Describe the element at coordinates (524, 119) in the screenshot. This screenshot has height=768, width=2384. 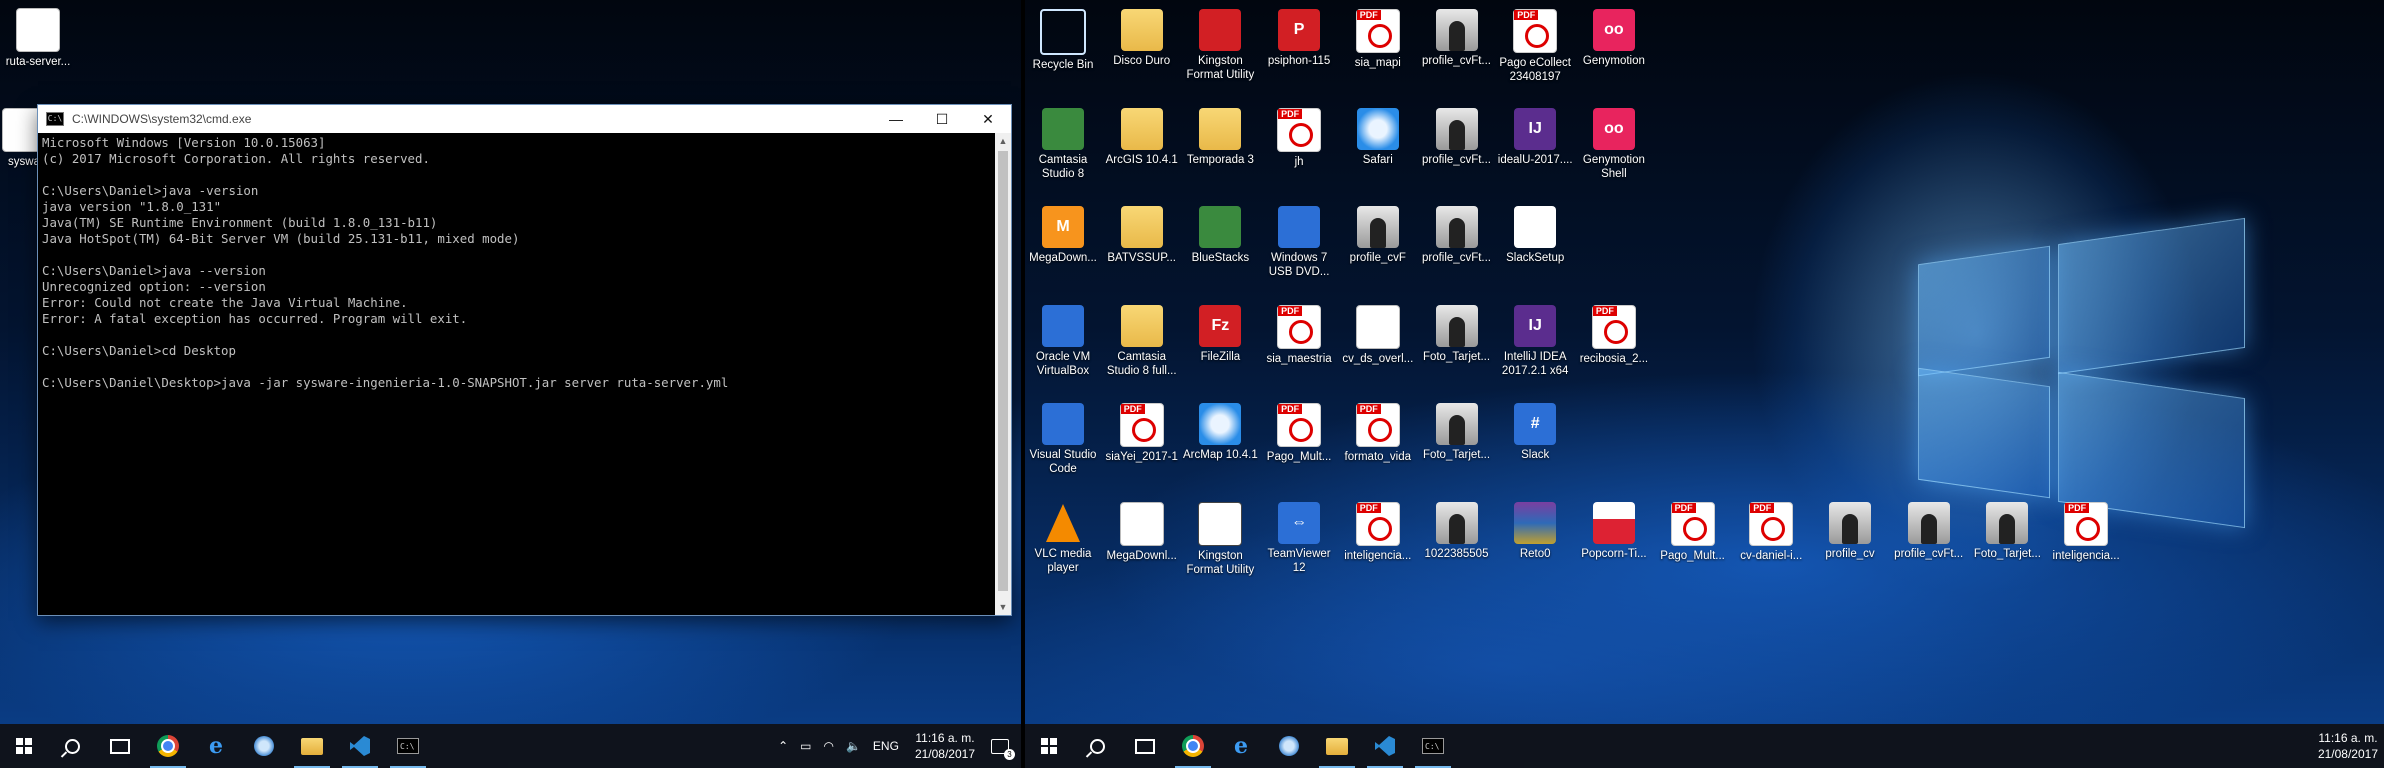
I see `cmd-titlebar: C:\ C:\WINDOWS\system32\cmd.exe — ☐ ✕` at that location.